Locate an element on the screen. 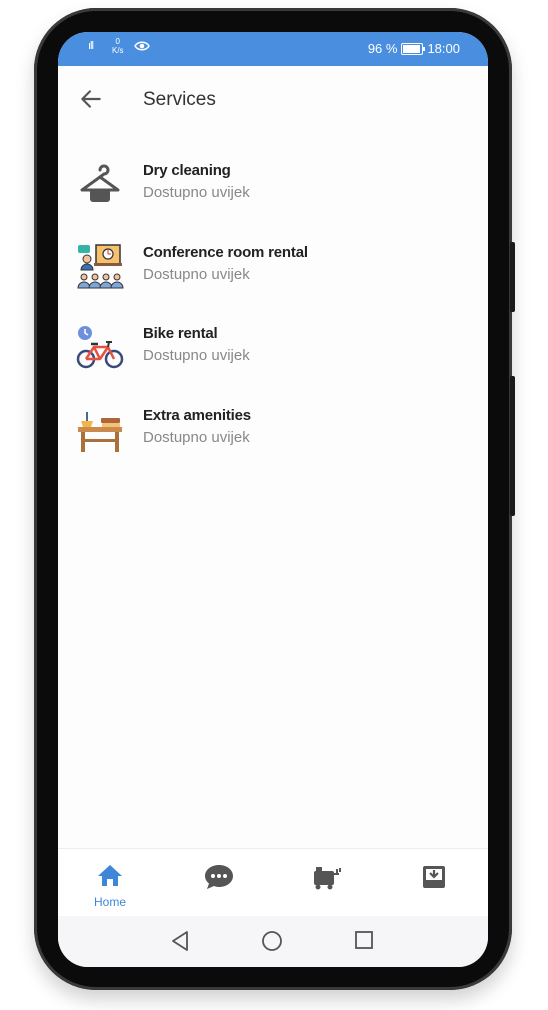  status-bar: ıll 0 K/s 96 % 18:00 is located at coordinates (273, 49).